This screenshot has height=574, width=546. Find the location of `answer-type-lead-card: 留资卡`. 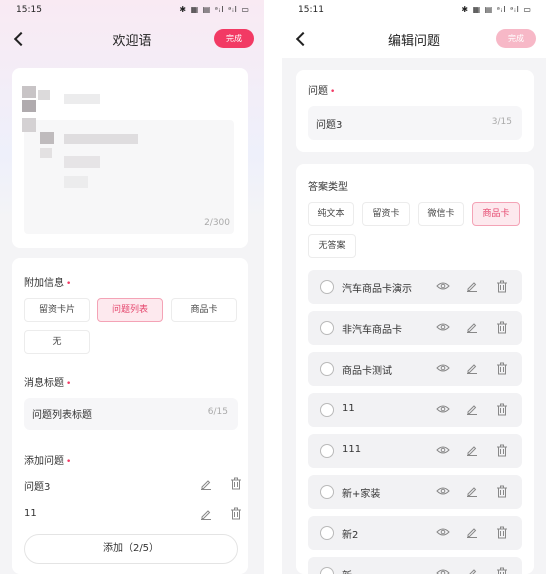

answer-type-lead-card: 留资卡 is located at coordinates (386, 214).